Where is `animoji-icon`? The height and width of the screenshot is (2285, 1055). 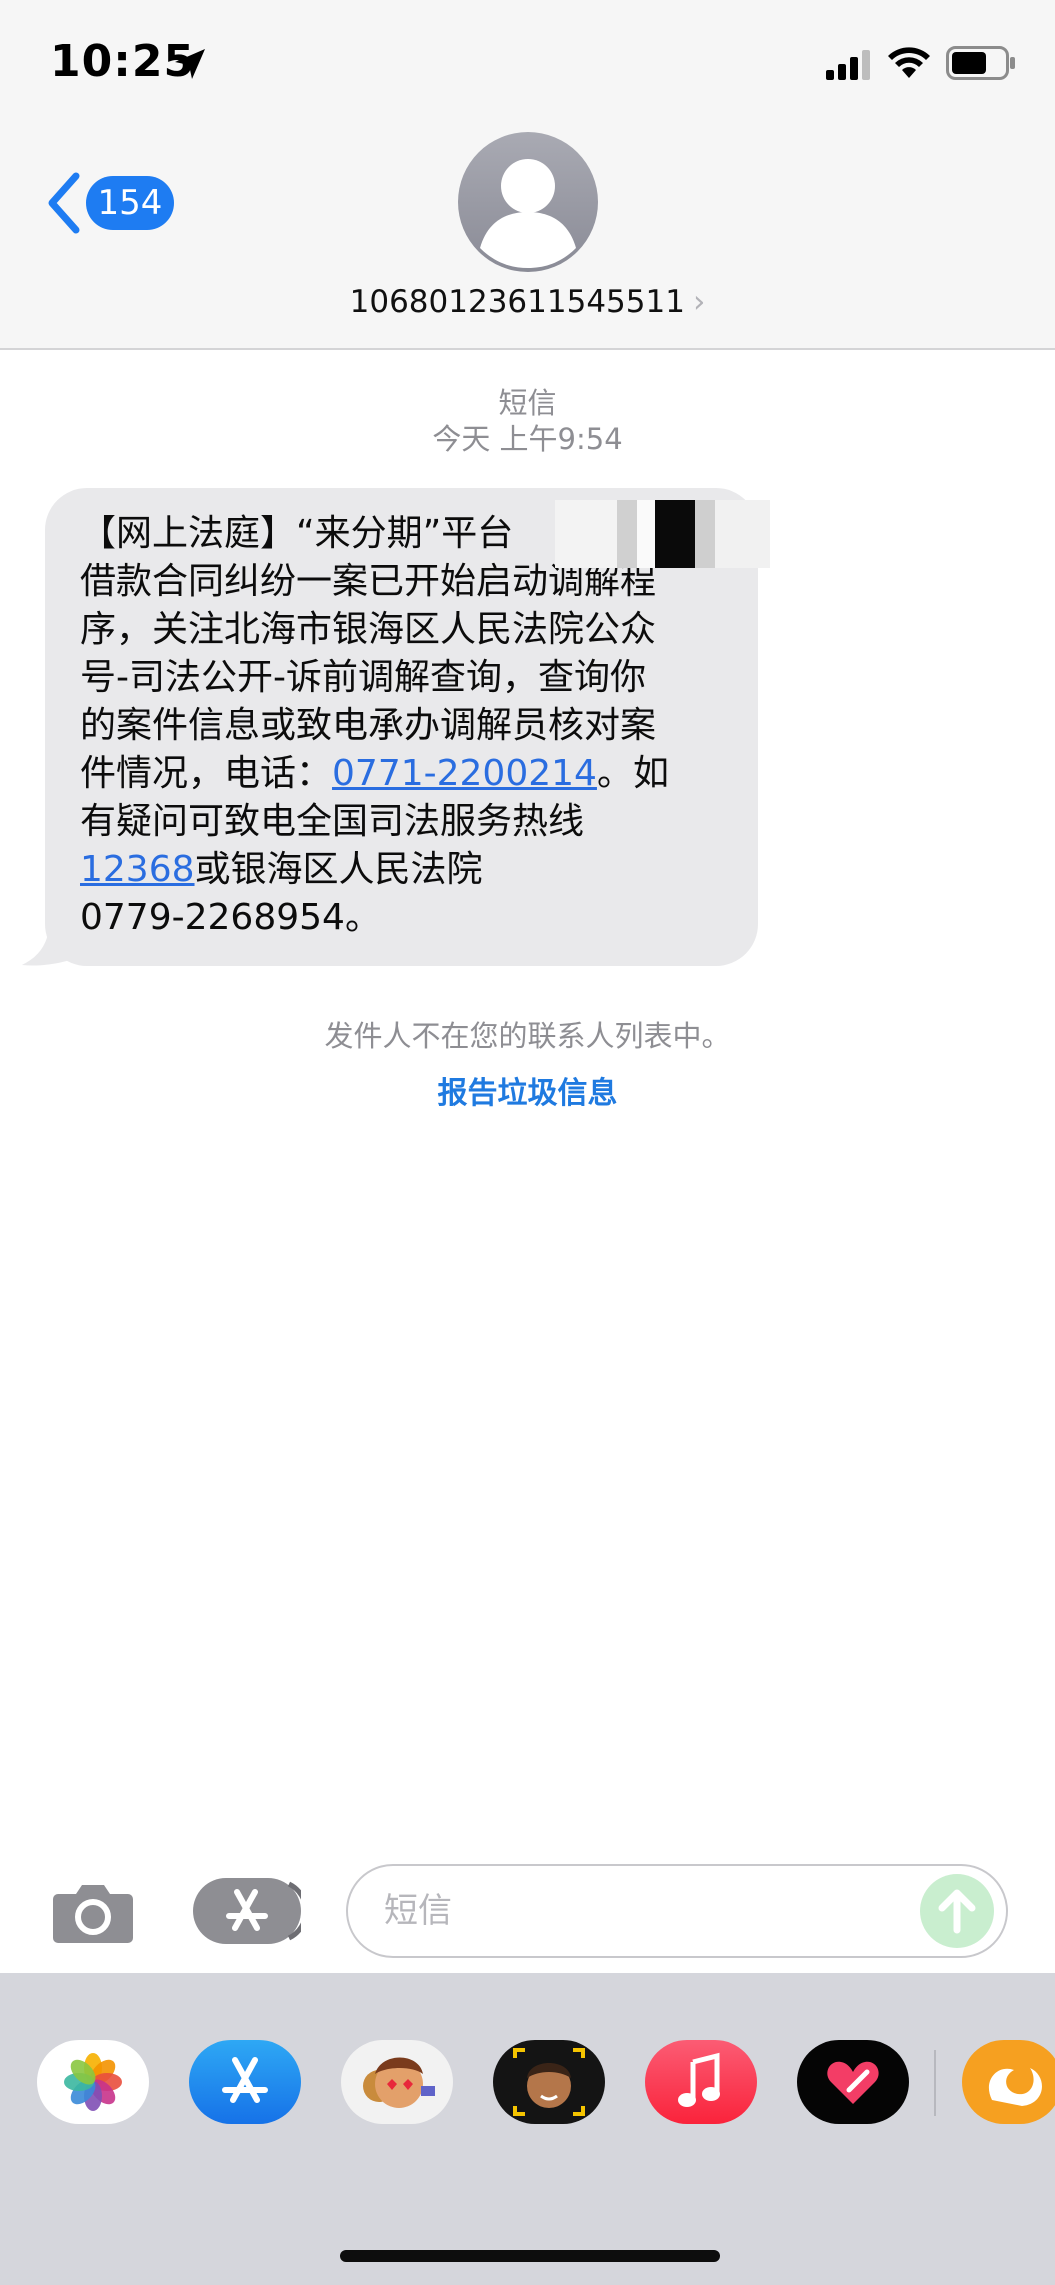 animoji-icon is located at coordinates (549, 2082).